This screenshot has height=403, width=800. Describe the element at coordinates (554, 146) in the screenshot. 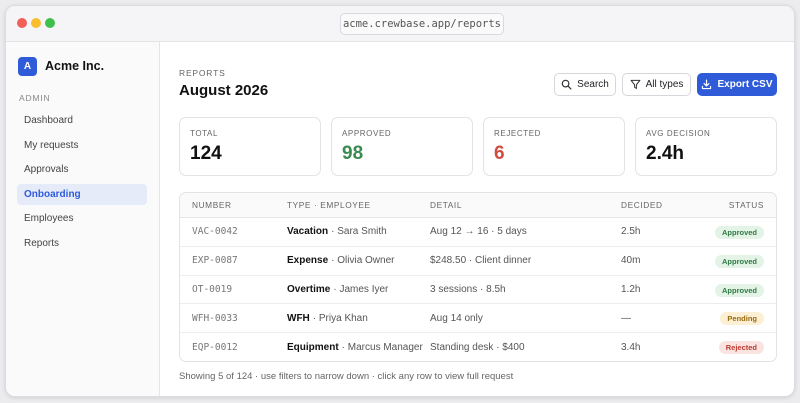

I see `stat-card-rejected: REJECTED 6` at that location.